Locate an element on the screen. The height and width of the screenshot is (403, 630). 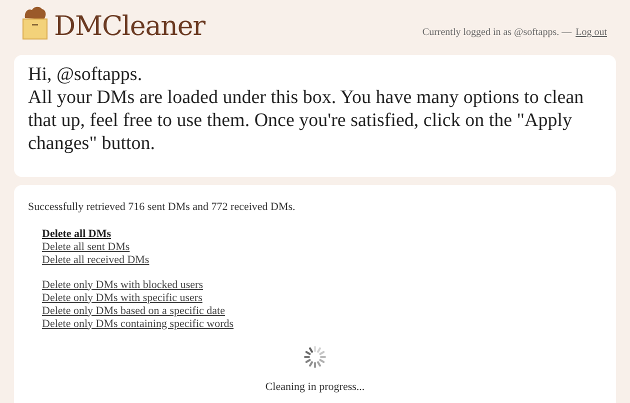
delete-option-link: Delete all received DMs is located at coordinates (96, 260).